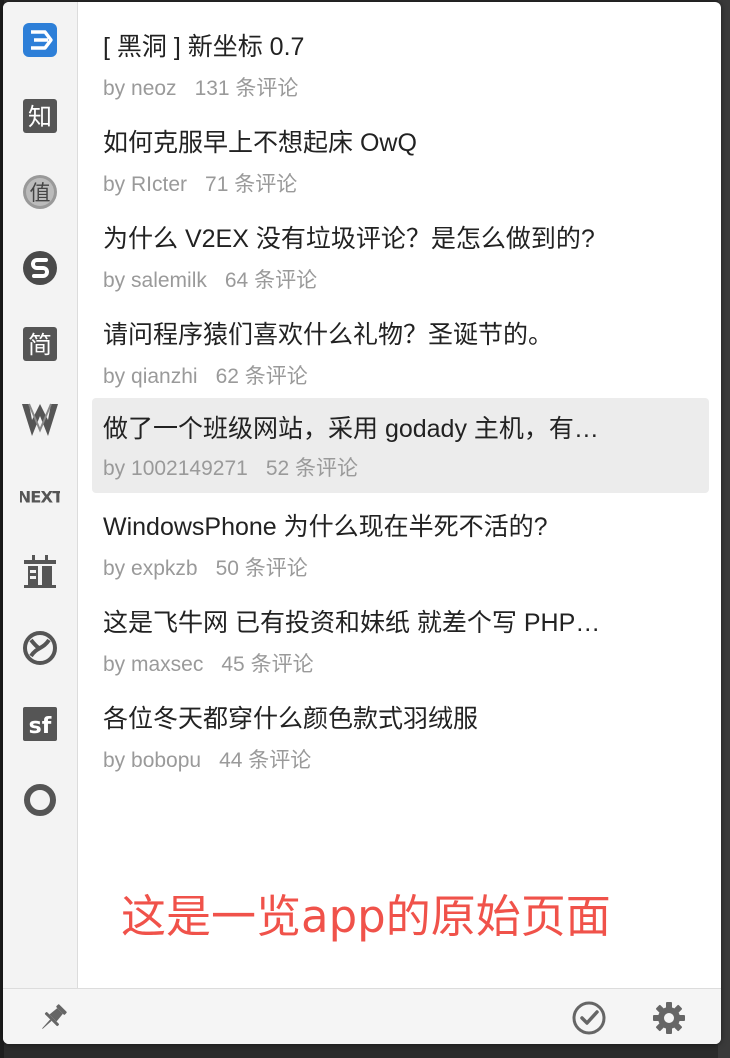 The width and height of the screenshot is (730, 1058). Describe the element at coordinates (216, 761) in the screenshot. I see `topic-meta: by bobopu 44 条评论` at that location.